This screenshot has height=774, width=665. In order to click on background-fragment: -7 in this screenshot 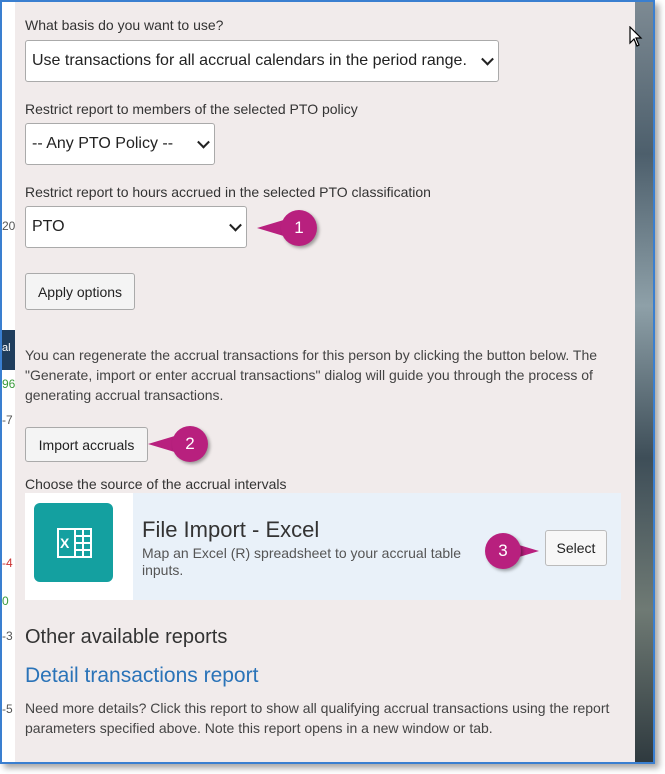, I will do `click(7, 420)`.